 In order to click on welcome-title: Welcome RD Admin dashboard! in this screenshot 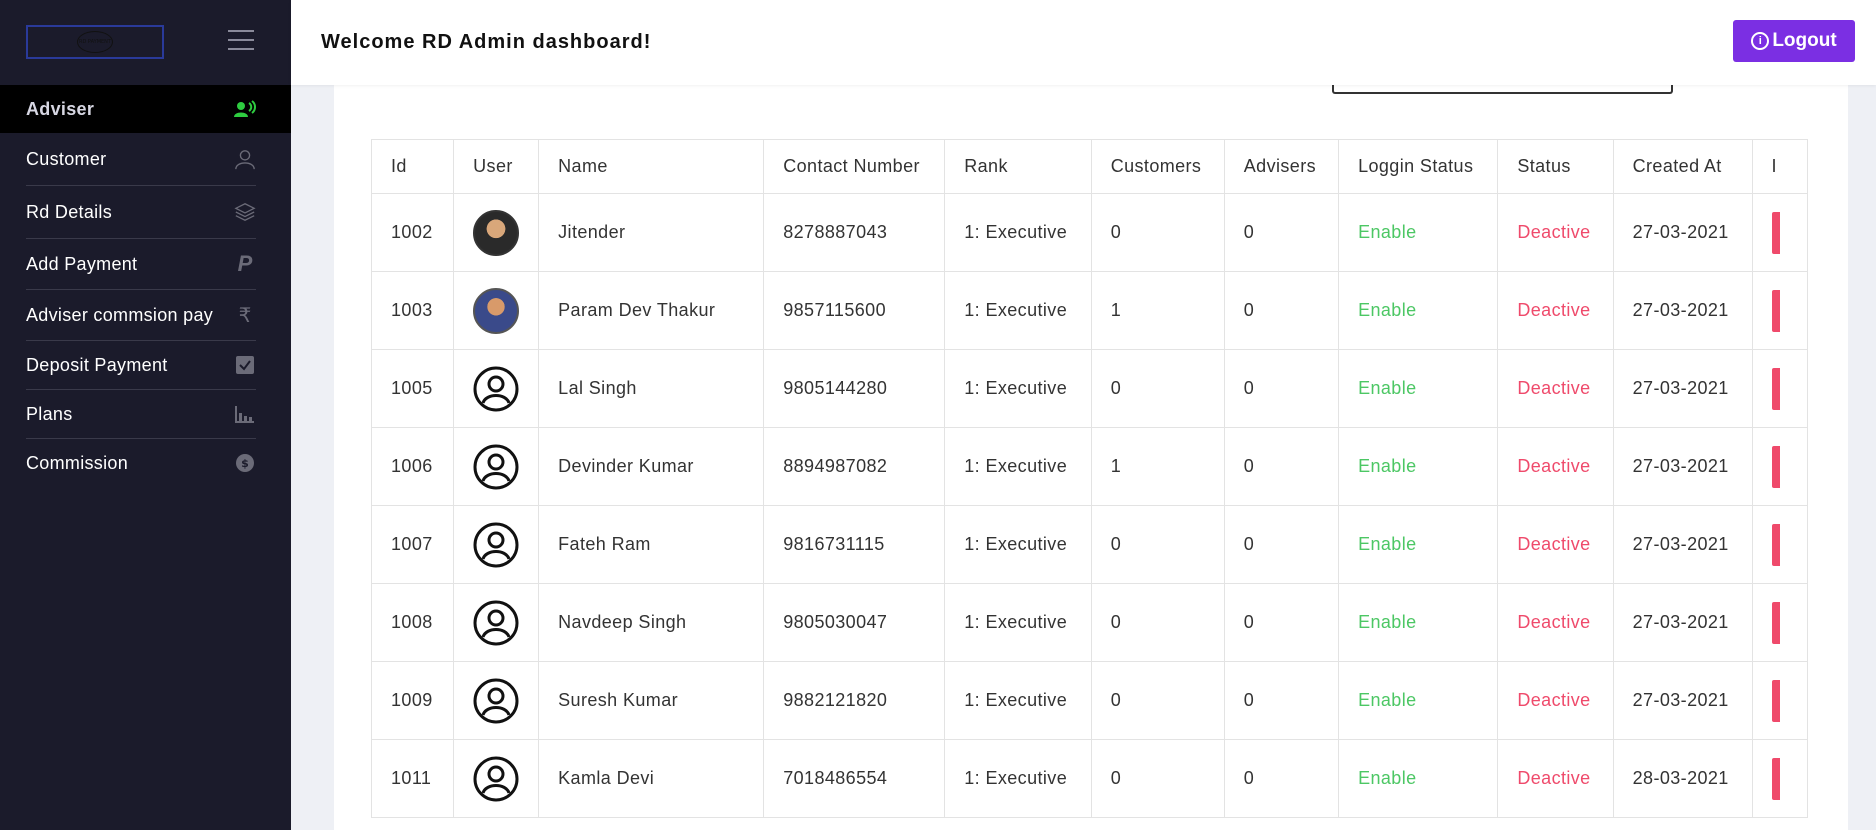, I will do `click(486, 42)`.